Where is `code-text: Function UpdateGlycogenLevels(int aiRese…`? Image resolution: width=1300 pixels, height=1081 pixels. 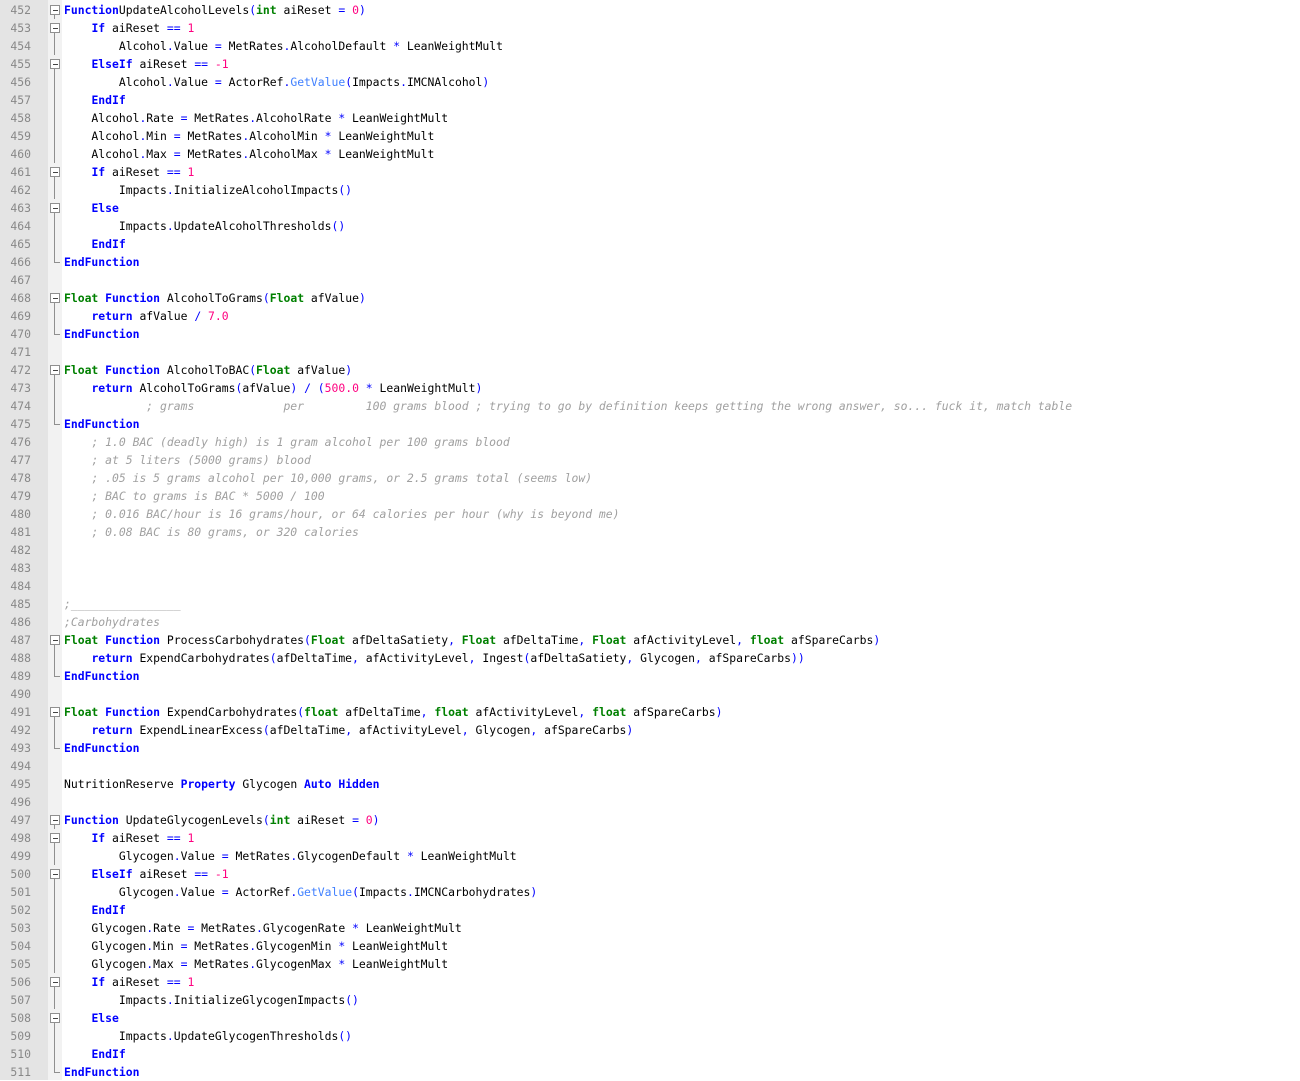
code-text: Function UpdateGlycogenLevels(int aiRese… is located at coordinates (222, 820).